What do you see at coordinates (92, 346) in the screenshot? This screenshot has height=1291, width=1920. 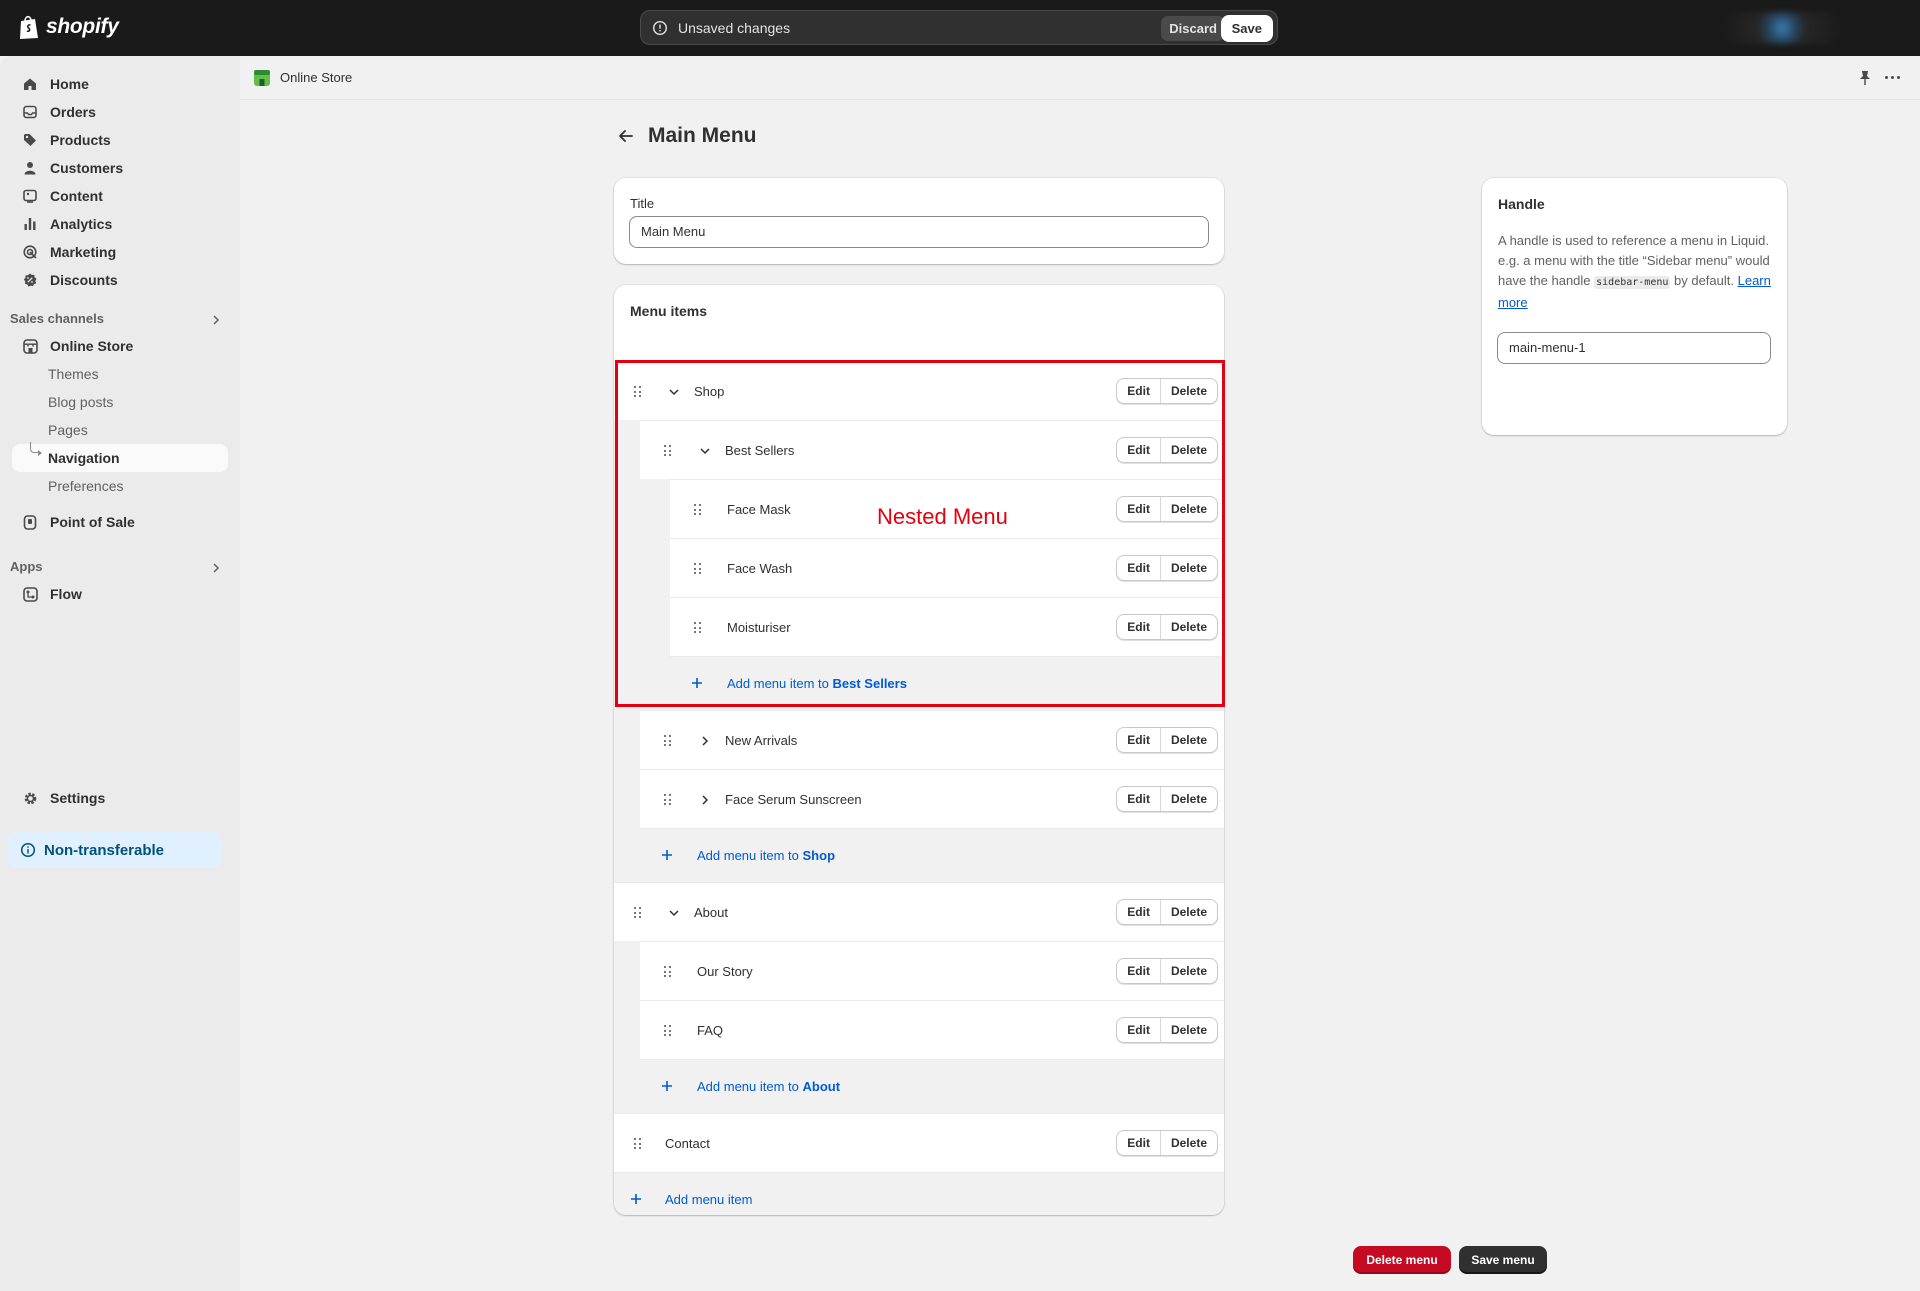 I see `sidebar-item-label: Online Store` at bounding box center [92, 346].